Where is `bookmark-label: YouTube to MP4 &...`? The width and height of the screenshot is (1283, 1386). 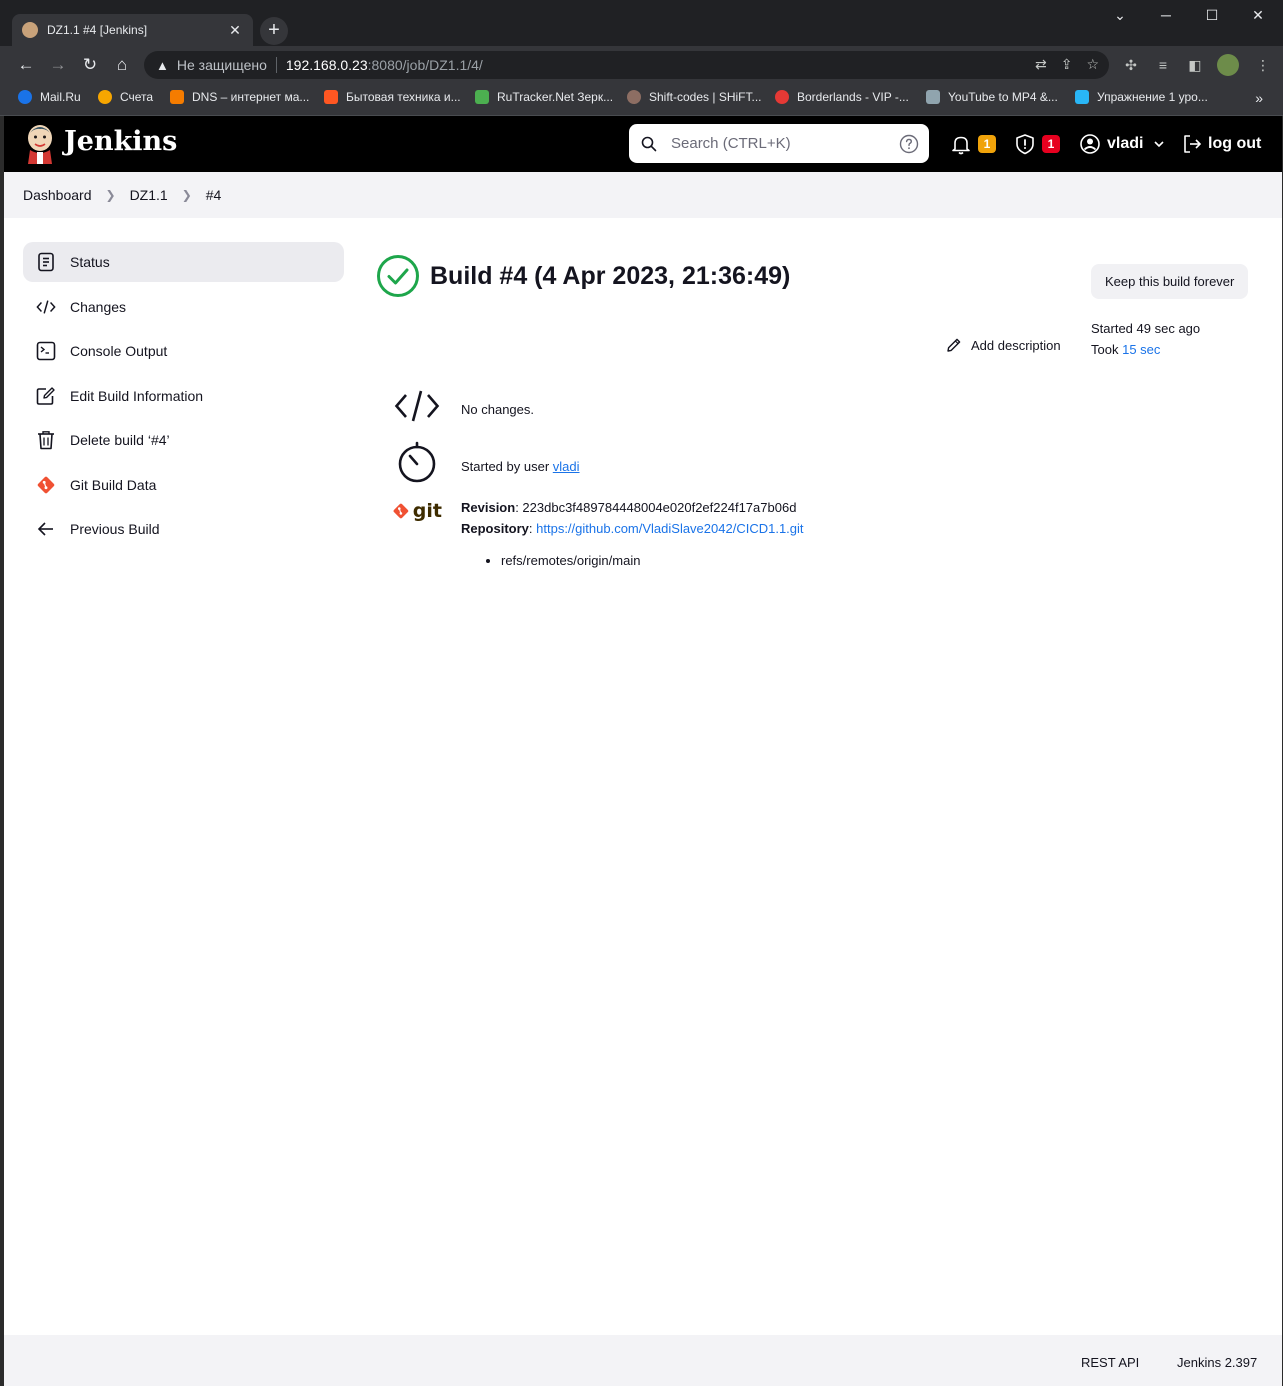
bookmark-label: YouTube to MP4 &... is located at coordinates (1003, 97).